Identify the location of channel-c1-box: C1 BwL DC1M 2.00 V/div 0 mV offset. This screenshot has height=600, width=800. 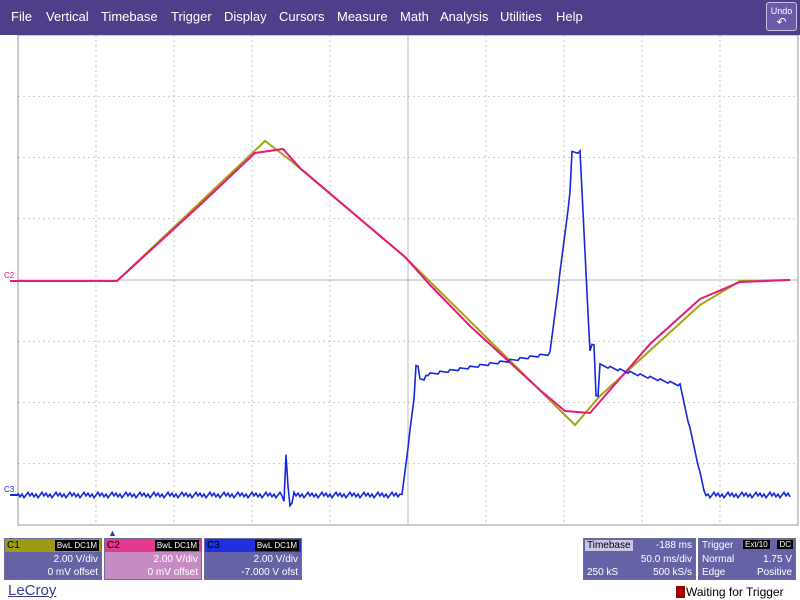
(53, 559).